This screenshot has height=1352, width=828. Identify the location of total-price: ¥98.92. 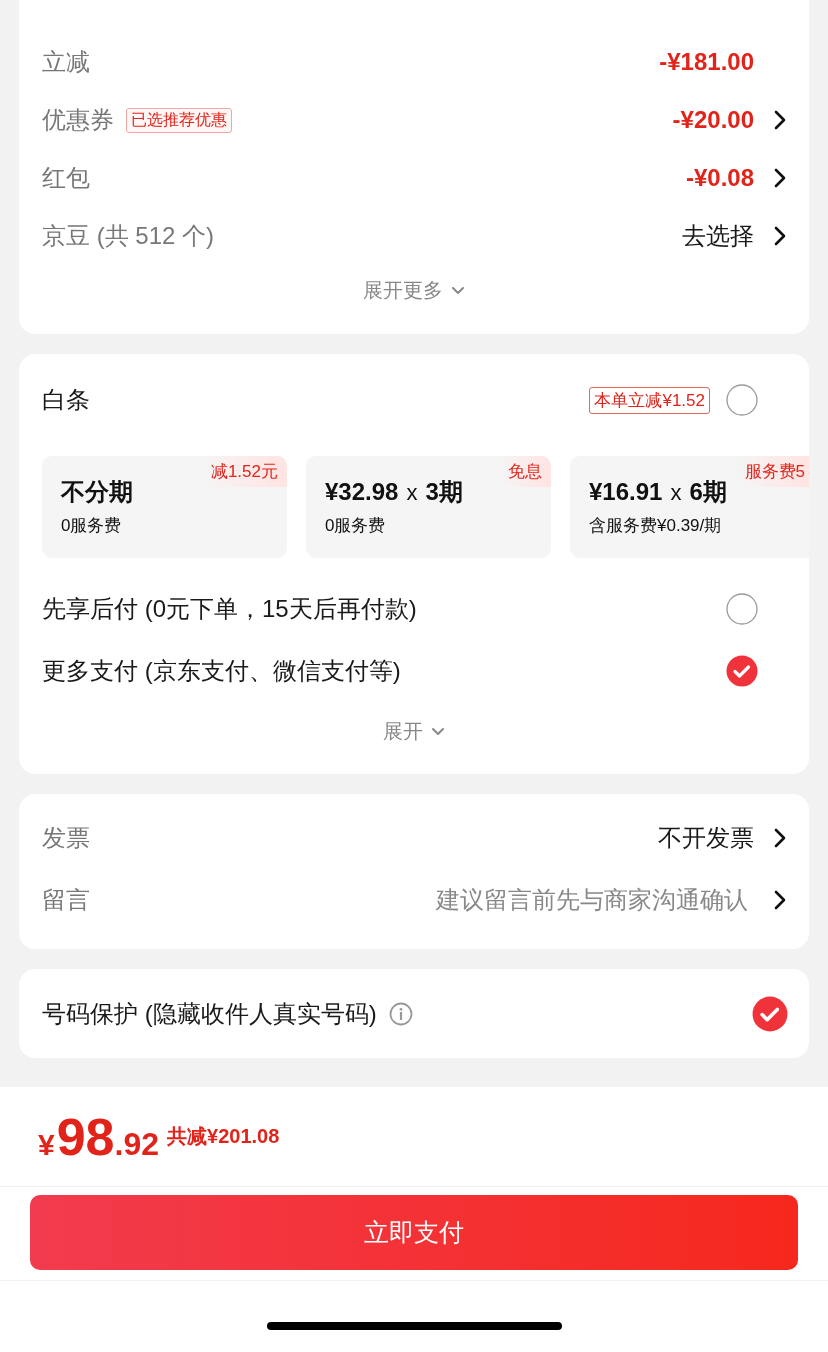
(98, 1136).